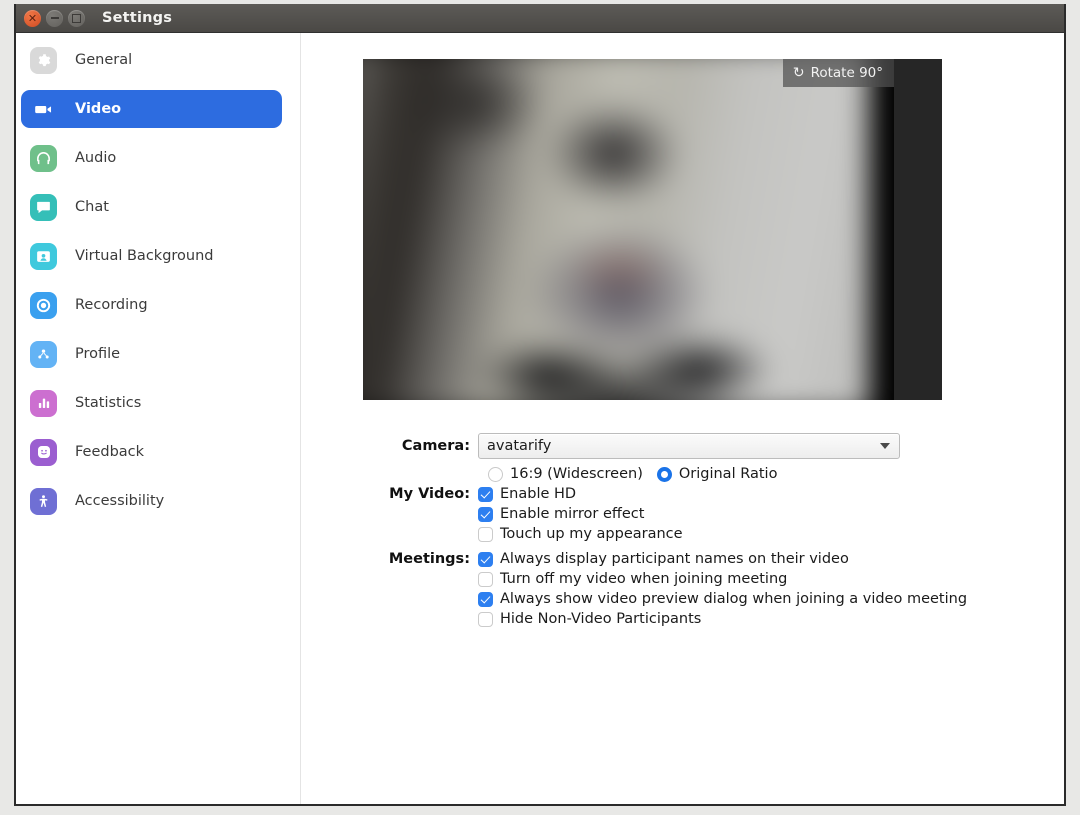 The width and height of the screenshot is (1080, 815). Describe the element at coordinates (151, 207) in the screenshot. I see `sidebar-item-chat: Chat` at that location.